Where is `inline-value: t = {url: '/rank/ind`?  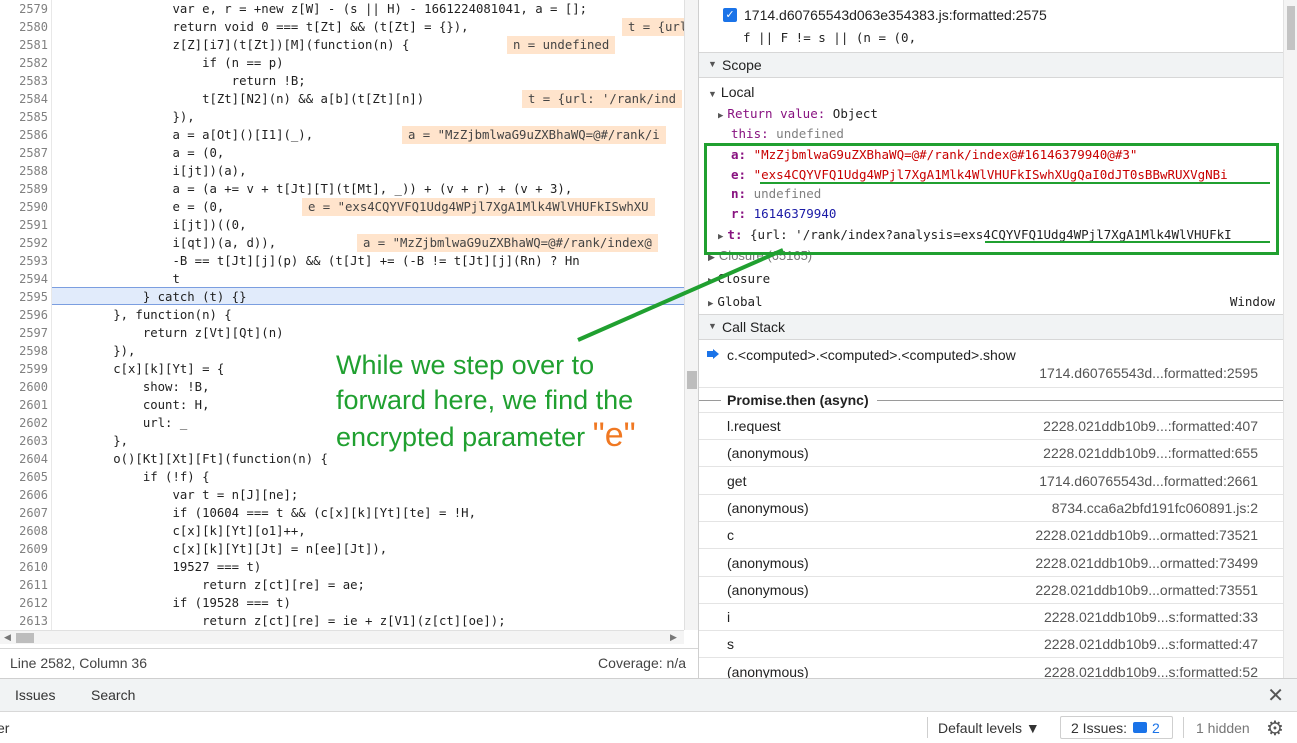 inline-value: t = {url: '/rank/ind is located at coordinates (602, 99).